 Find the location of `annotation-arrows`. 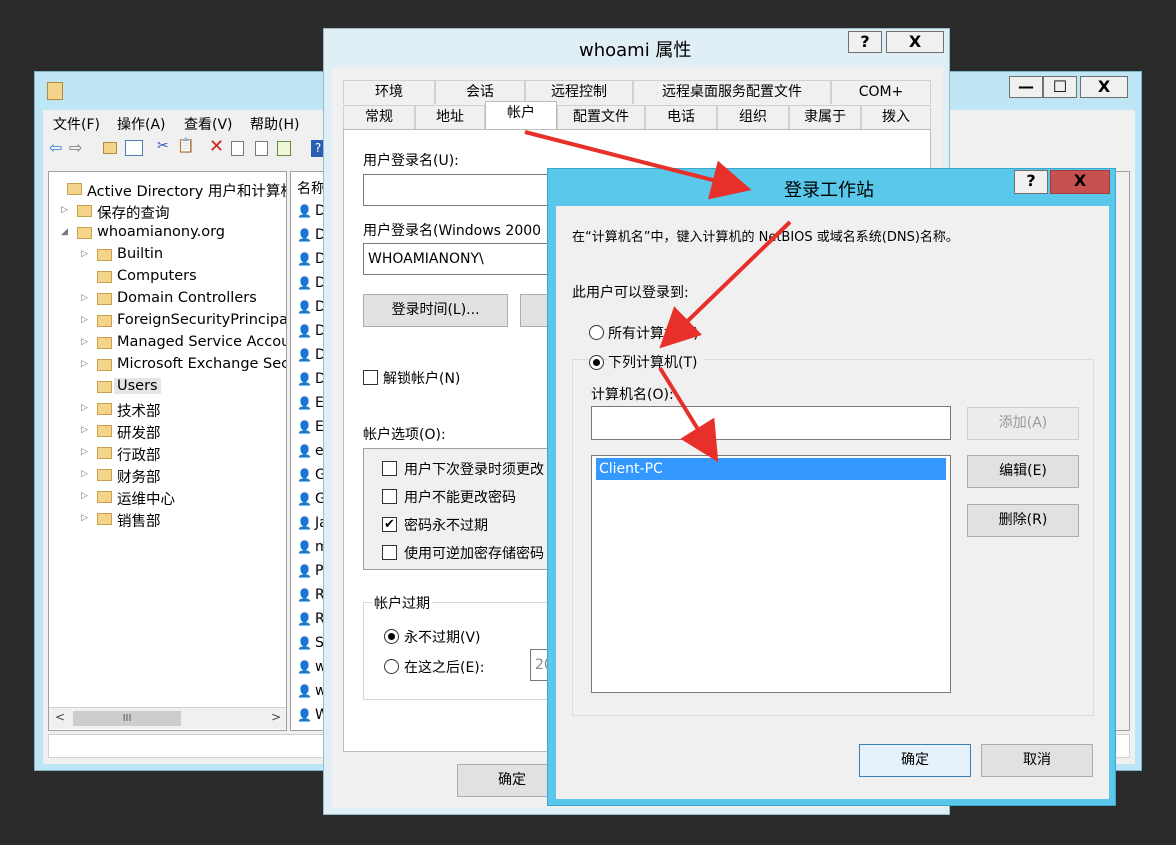

annotation-arrows is located at coordinates (658, 296).